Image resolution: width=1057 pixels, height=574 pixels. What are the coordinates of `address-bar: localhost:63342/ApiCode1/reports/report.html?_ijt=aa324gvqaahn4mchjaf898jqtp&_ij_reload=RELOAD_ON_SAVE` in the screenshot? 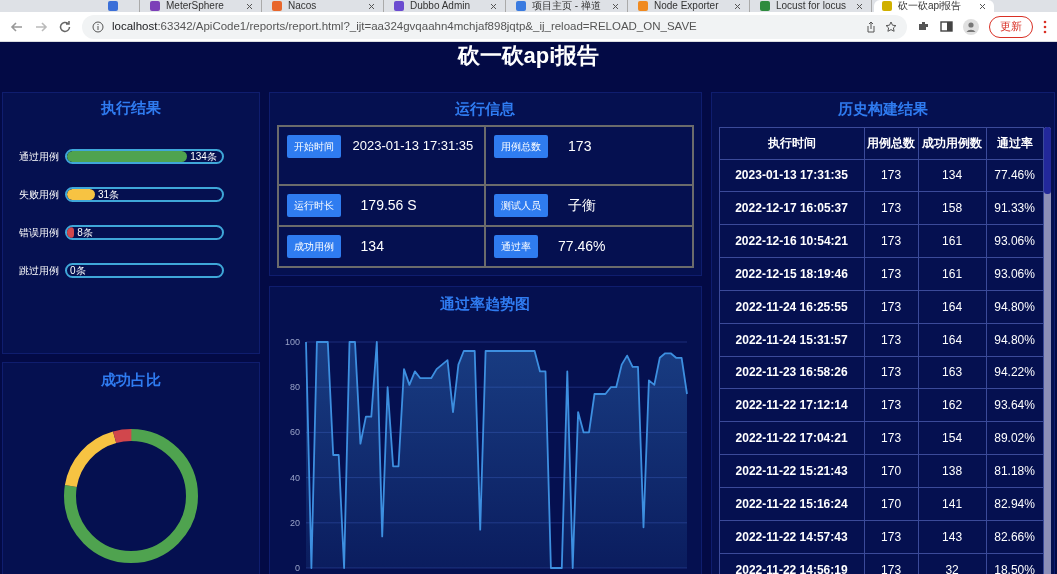 It's located at (494, 26).